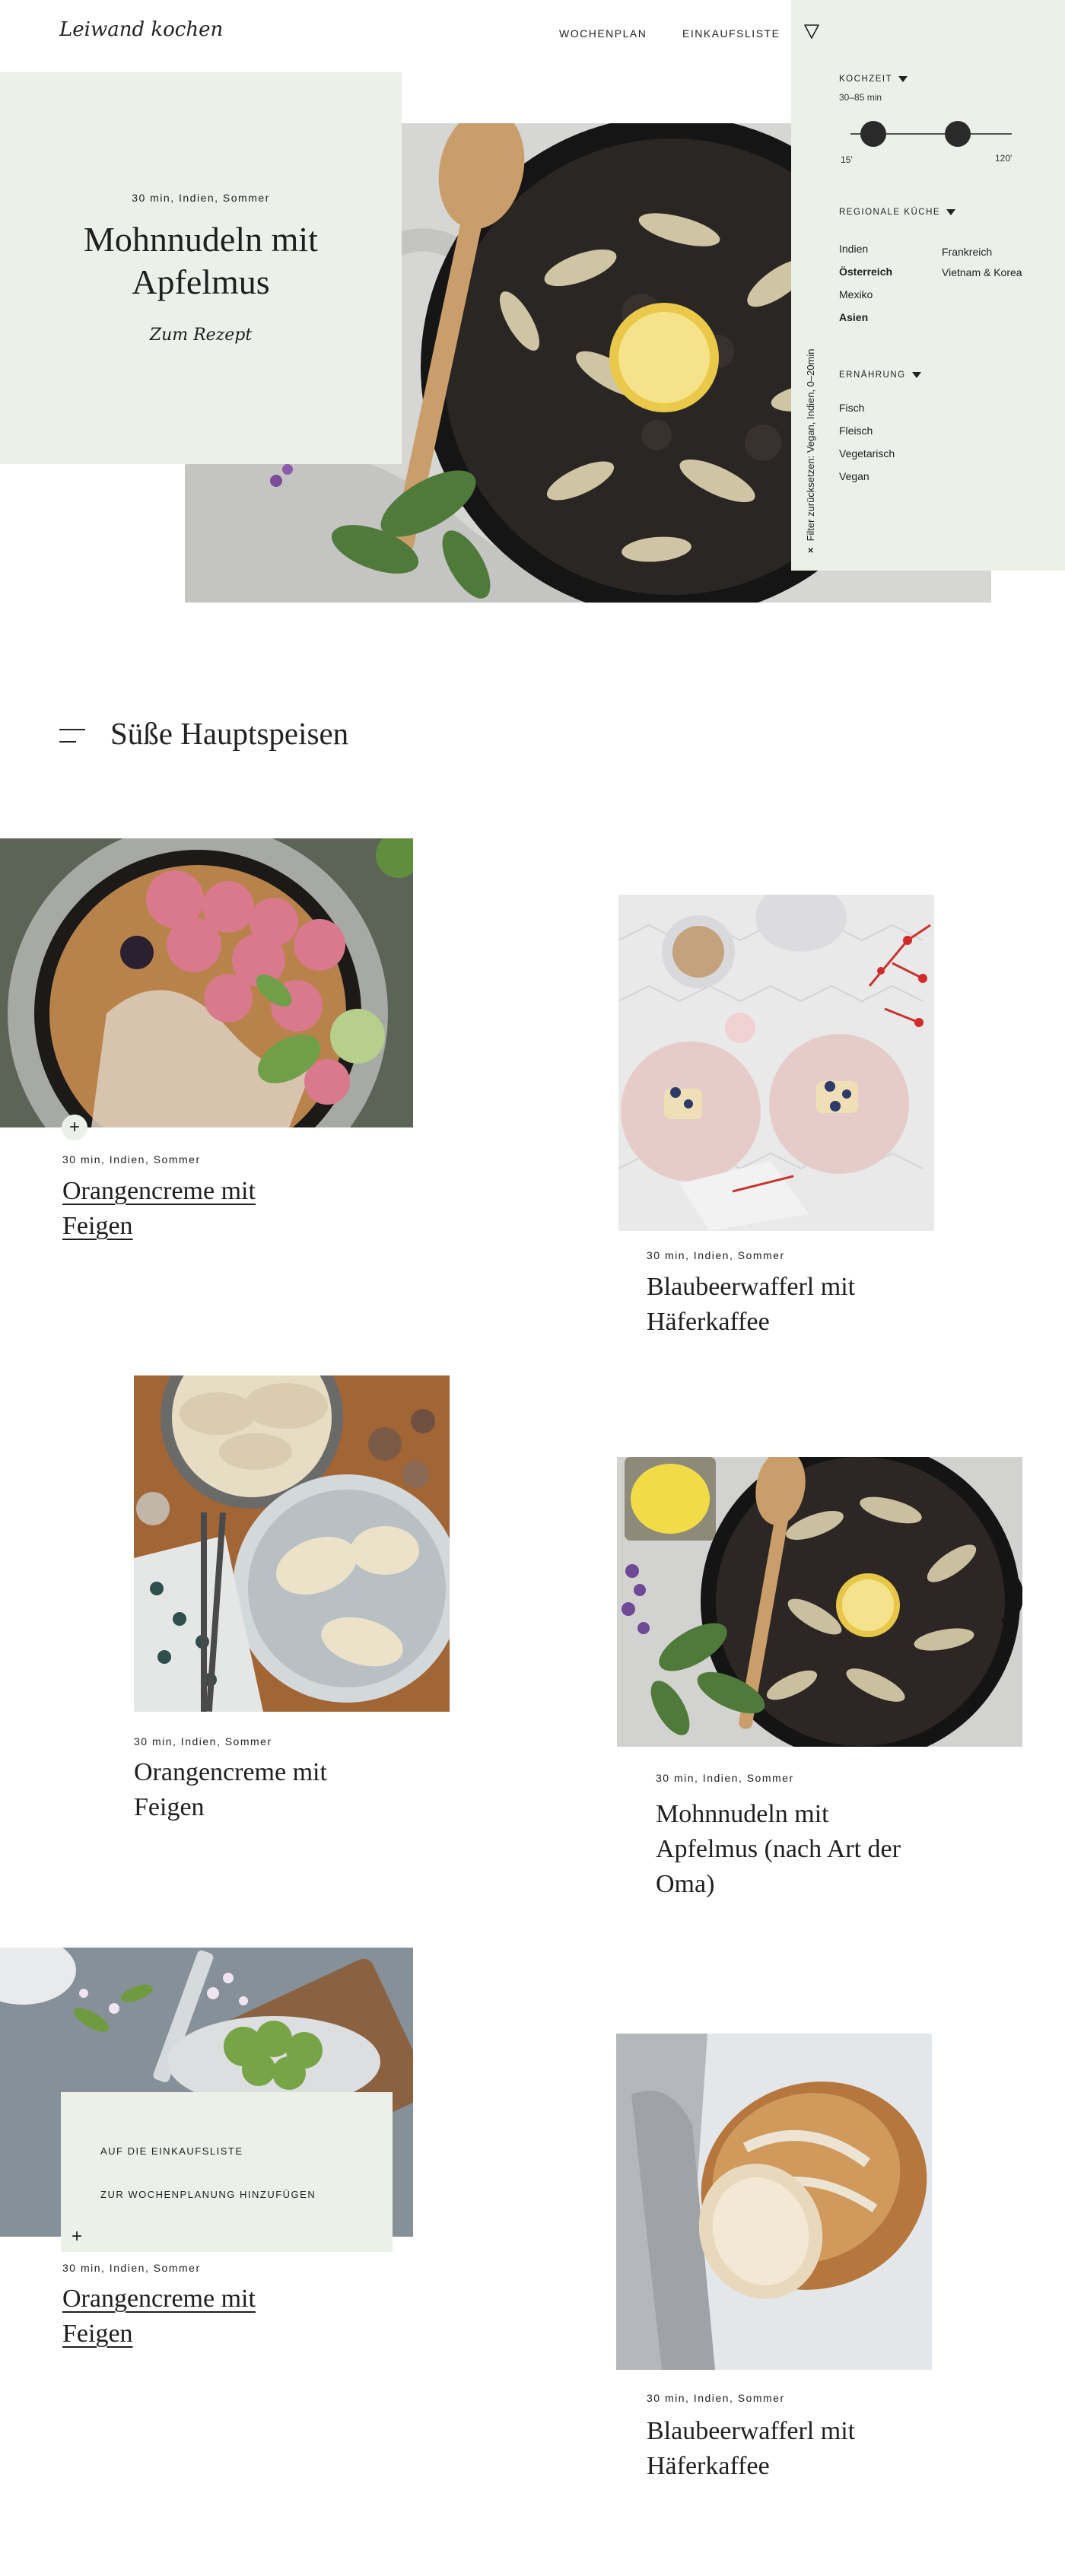 The image size is (1065, 2576). Describe the element at coordinates (751, 2449) in the screenshot. I see `recipe-title-6: Blaubeerwafferl mit Häferkaffee` at that location.